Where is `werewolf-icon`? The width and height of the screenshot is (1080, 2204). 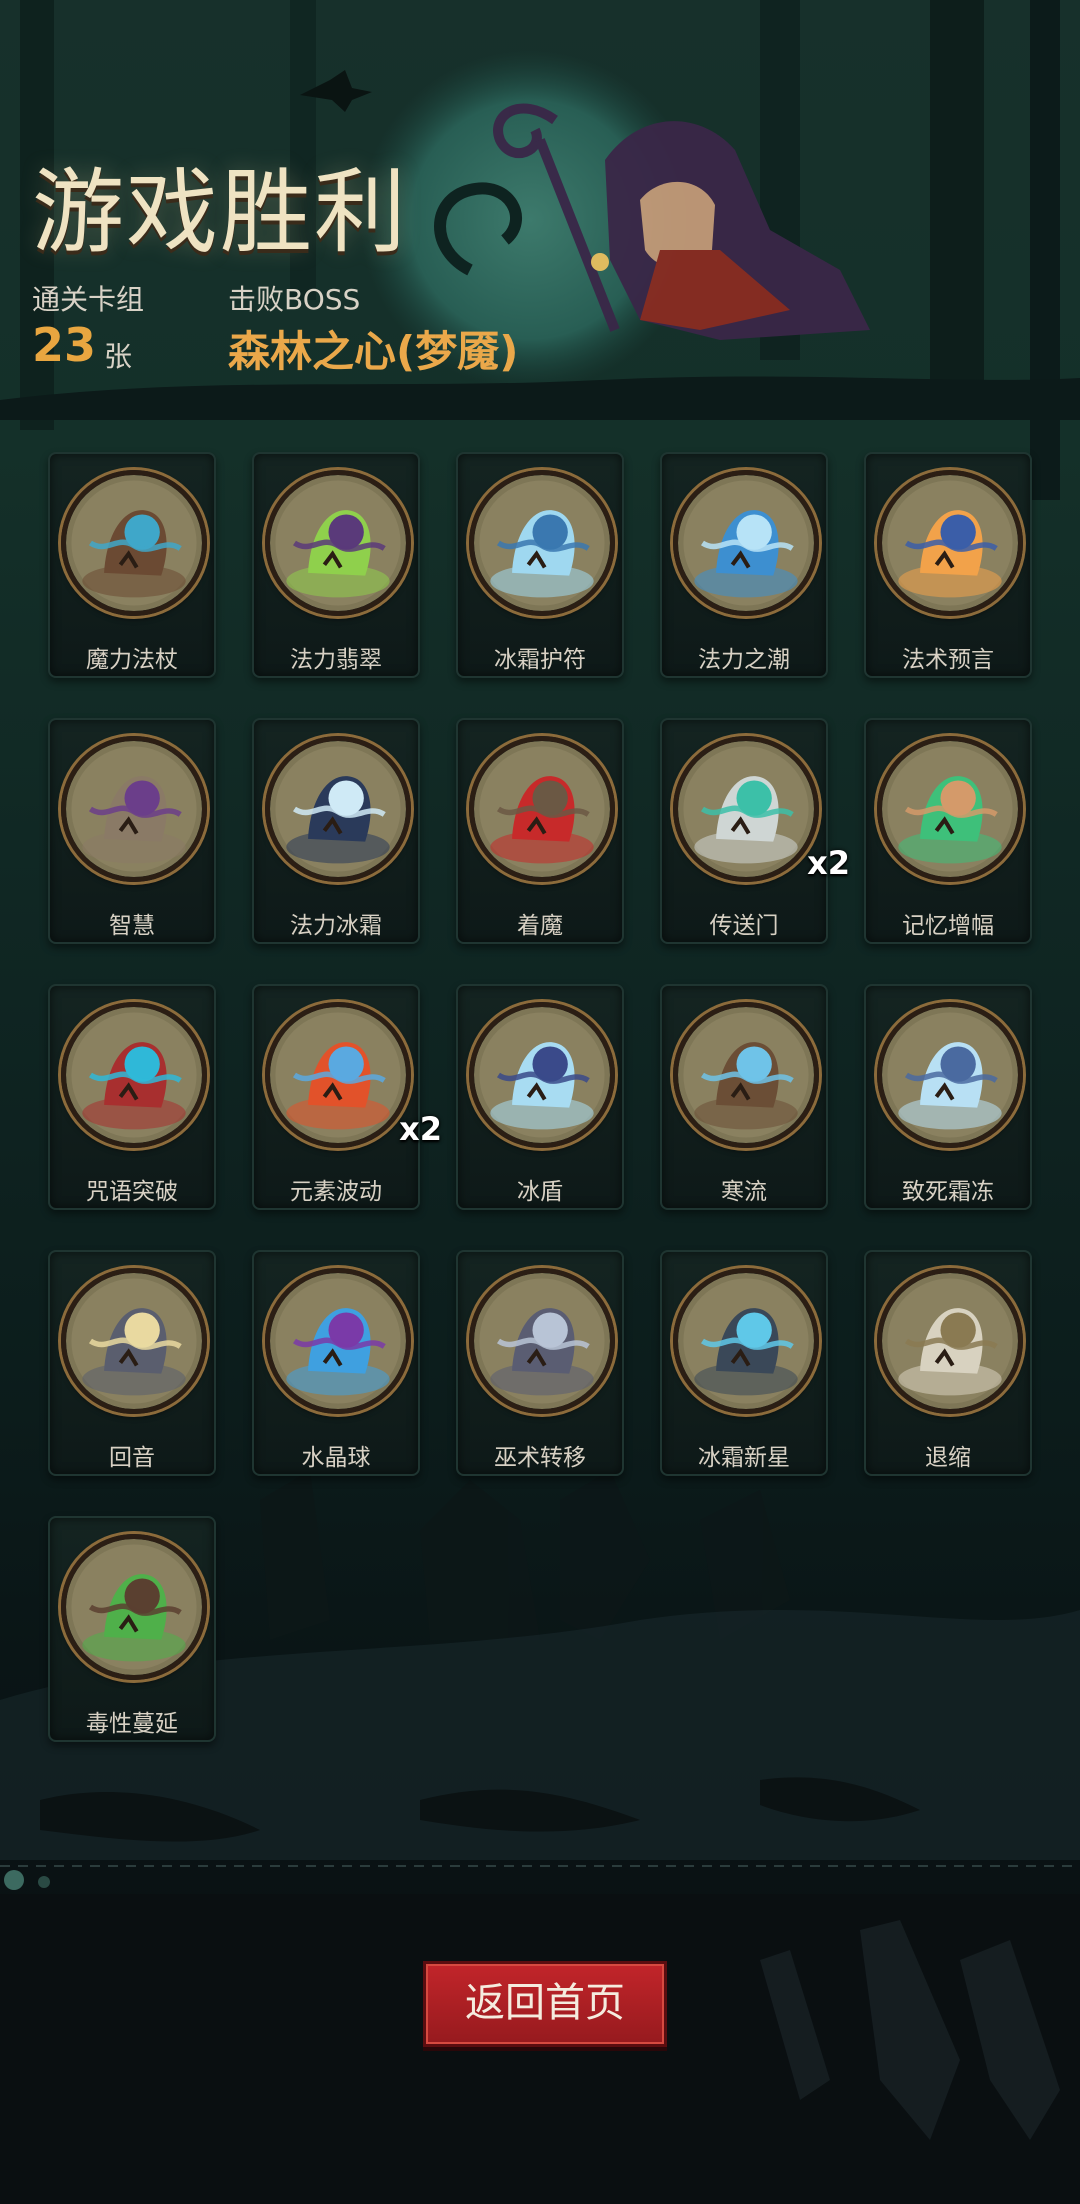
werewolf-icon is located at coordinates (134, 1341).